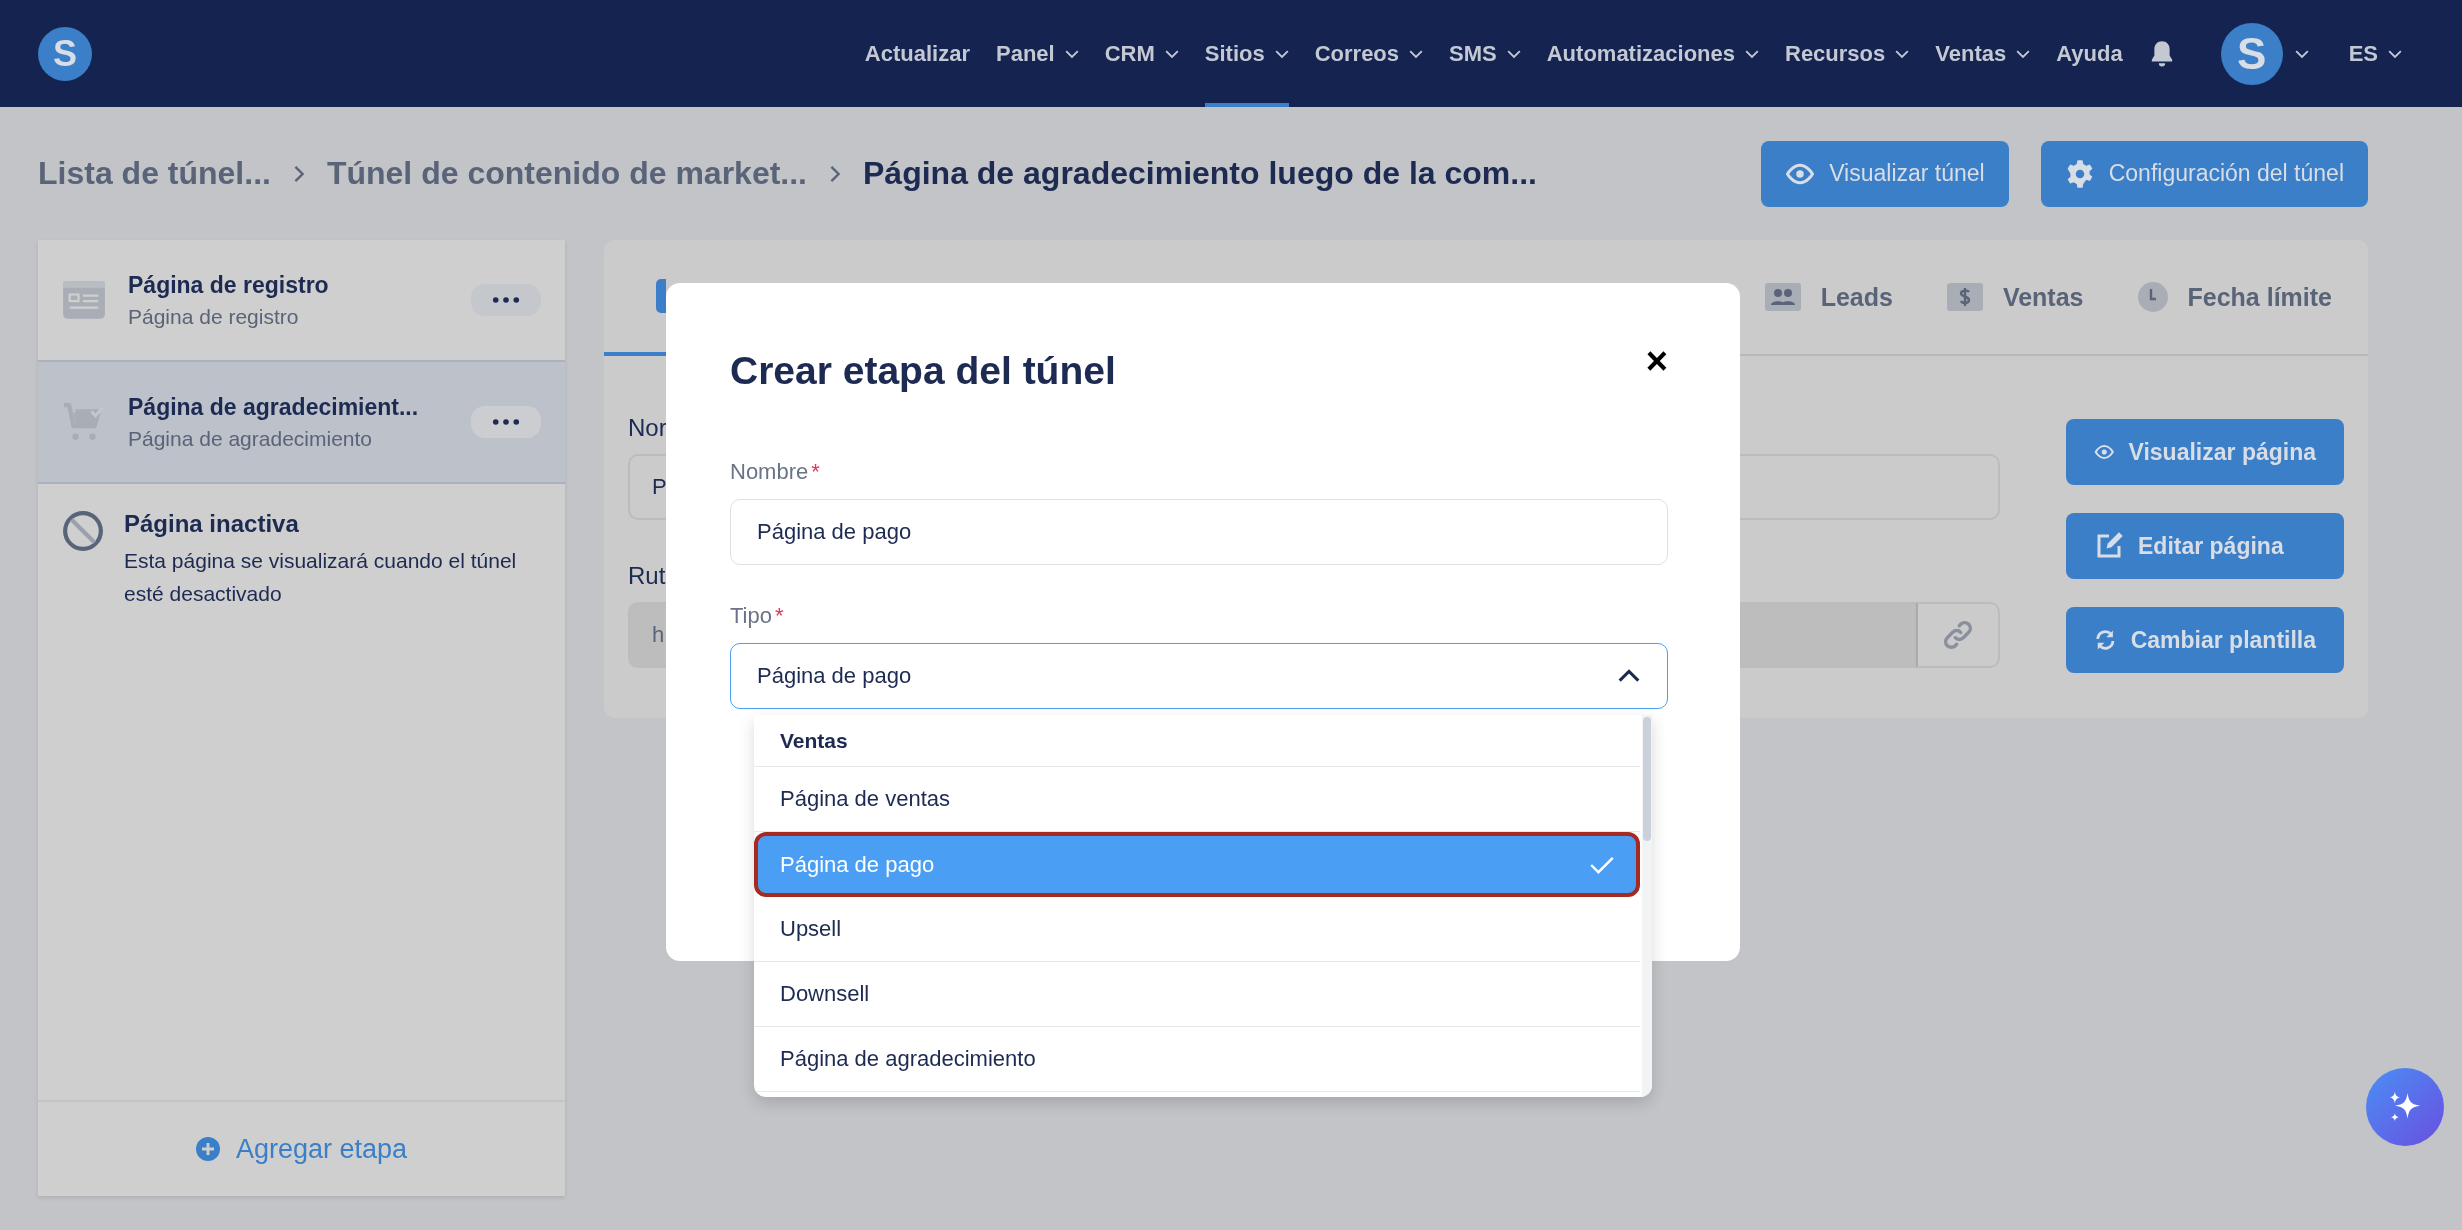  What do you see at coordinates (1602, 864) in the screenshot?
I see `check-icon` at bounding box center [1602, 864].